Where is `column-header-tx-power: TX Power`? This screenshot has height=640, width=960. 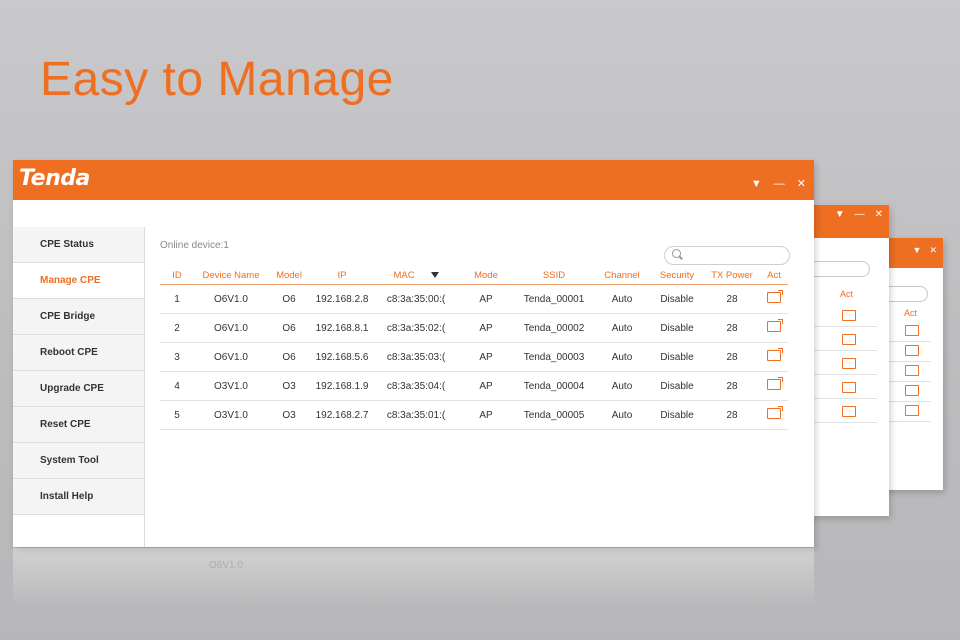
column-header-tx-power: TX Power is located at coordinates (732, 275).